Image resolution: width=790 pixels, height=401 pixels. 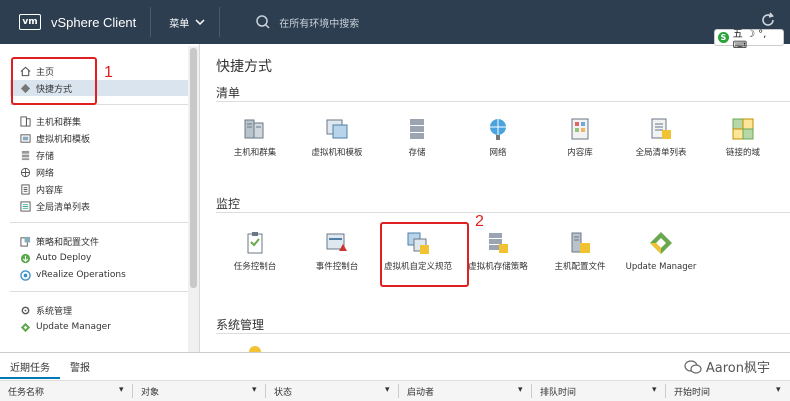 What do you see at coordinates (25, 241) in the screenshot?
I see `policy-icon` at bounding box center [25, 241].